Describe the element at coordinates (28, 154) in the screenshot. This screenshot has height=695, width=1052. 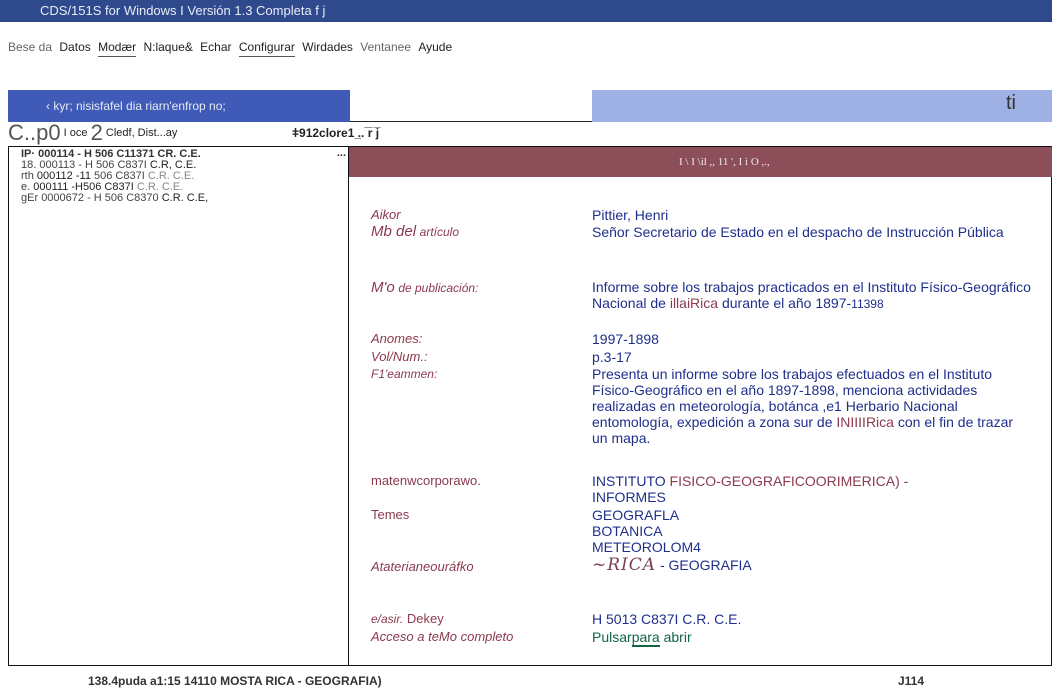
I see `result-prefix: IP·` at that location.